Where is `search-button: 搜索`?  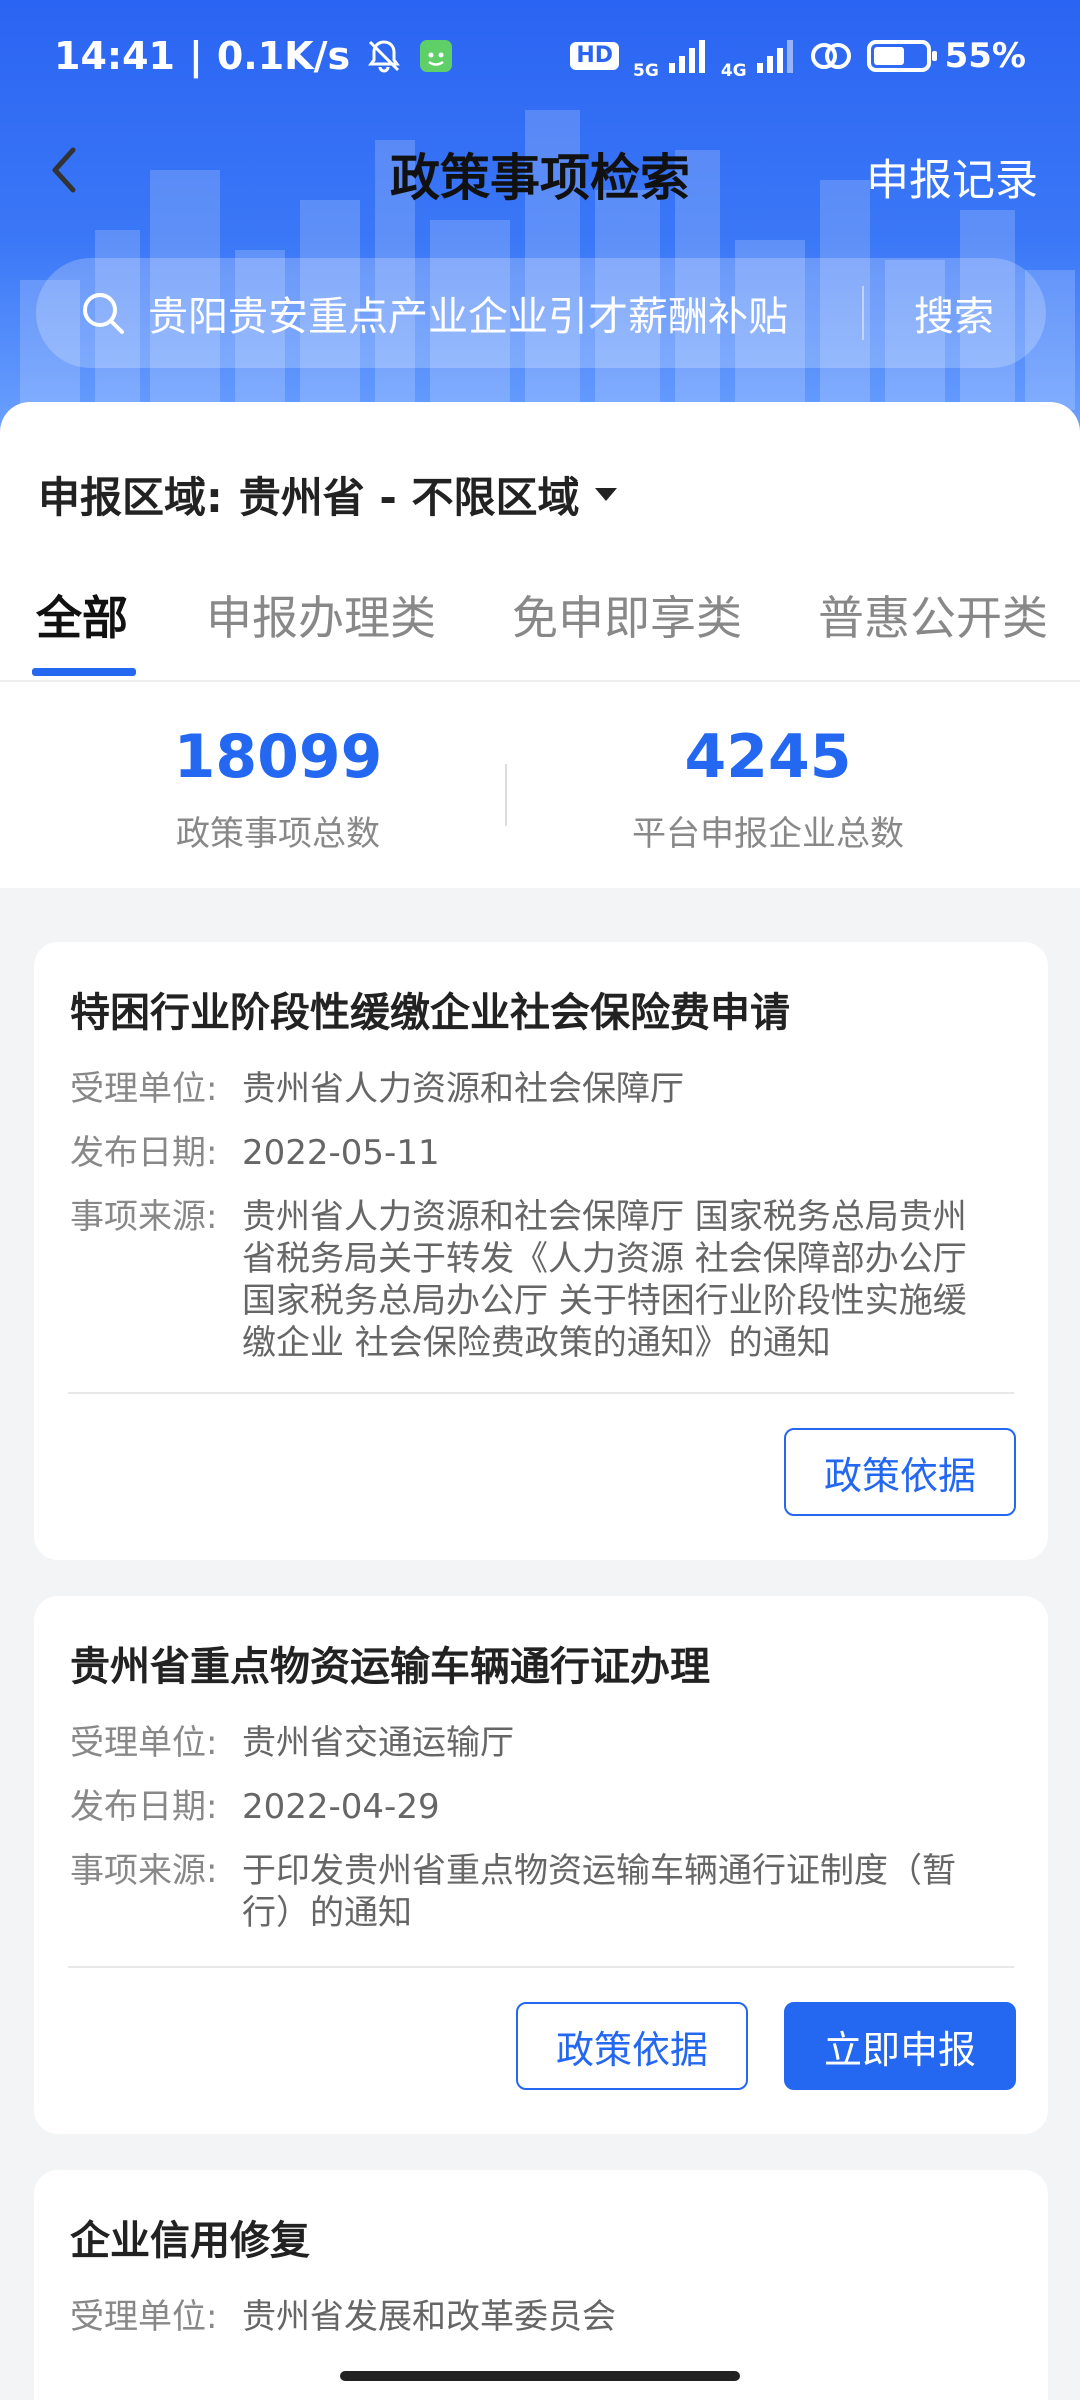 search-button: 搜索 is located at coordinates (954, 313).